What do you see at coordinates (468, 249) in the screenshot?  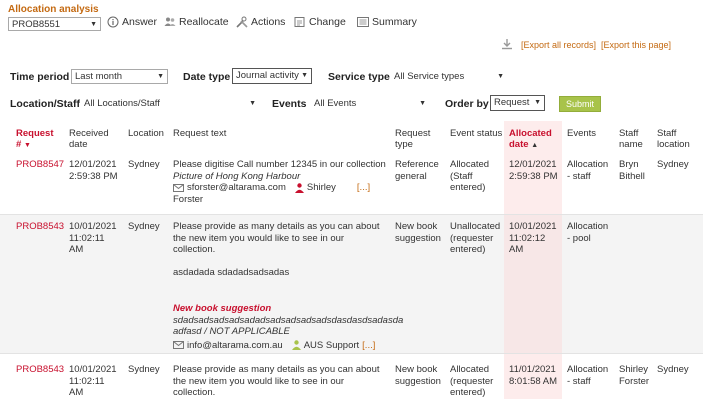 I see `row2-status3: entered)` at bounding box center [468, 249].